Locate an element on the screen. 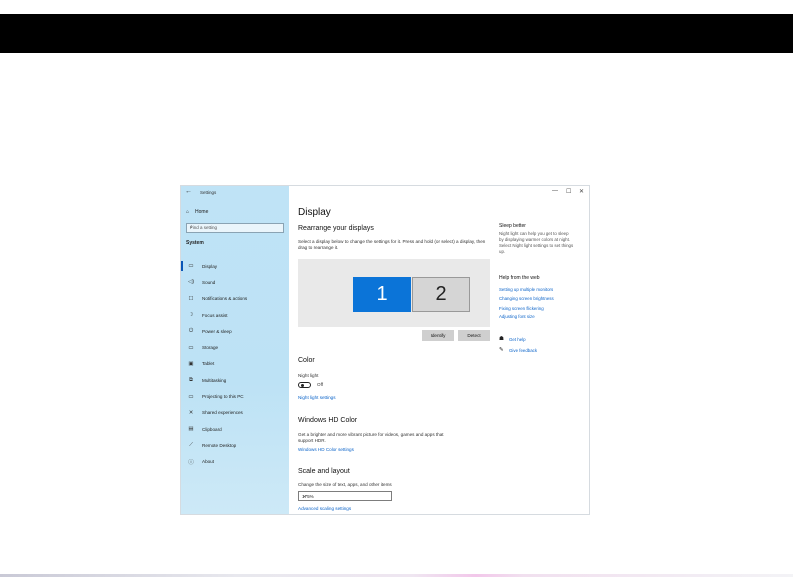  sidebar-item-power-sleep: ⏻ Power & sleep is located at coordinates (235, 331).